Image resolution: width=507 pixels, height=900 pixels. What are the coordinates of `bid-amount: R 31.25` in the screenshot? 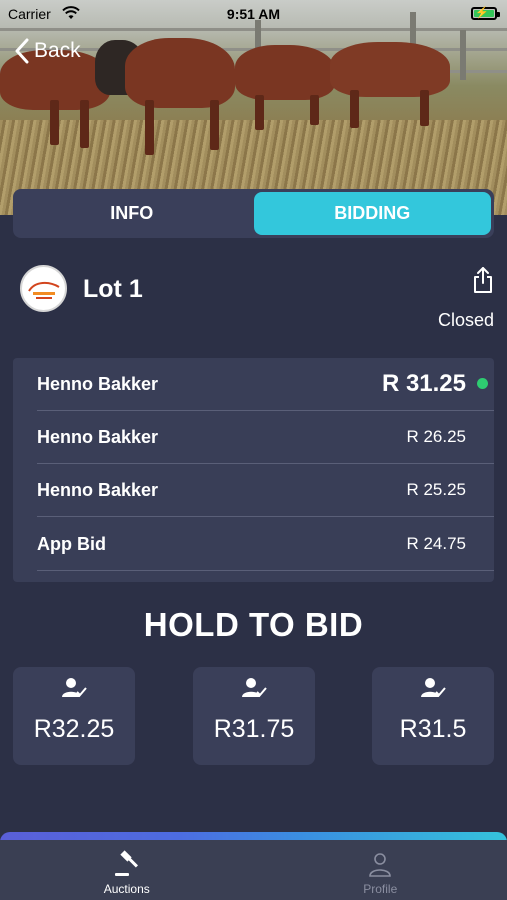 It's located at (423, 383).